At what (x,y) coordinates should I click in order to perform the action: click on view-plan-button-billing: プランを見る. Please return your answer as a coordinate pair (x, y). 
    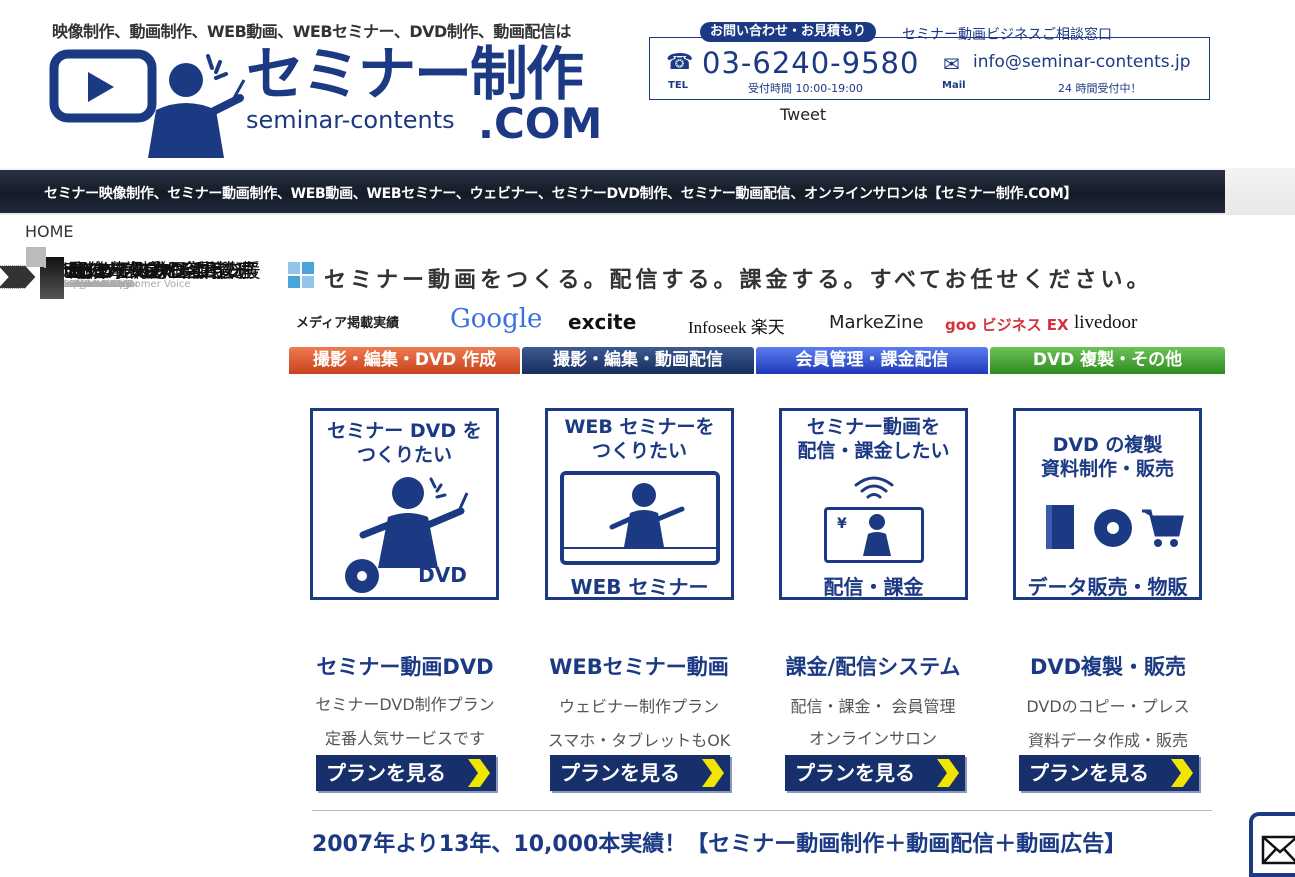
    Looking at the image, I should click on (875, 773).